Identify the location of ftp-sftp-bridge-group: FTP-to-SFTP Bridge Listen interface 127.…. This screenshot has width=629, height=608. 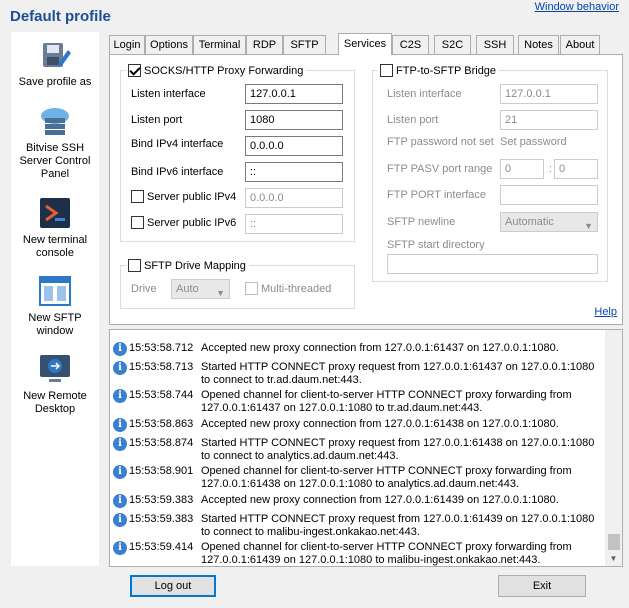
(490, 172).